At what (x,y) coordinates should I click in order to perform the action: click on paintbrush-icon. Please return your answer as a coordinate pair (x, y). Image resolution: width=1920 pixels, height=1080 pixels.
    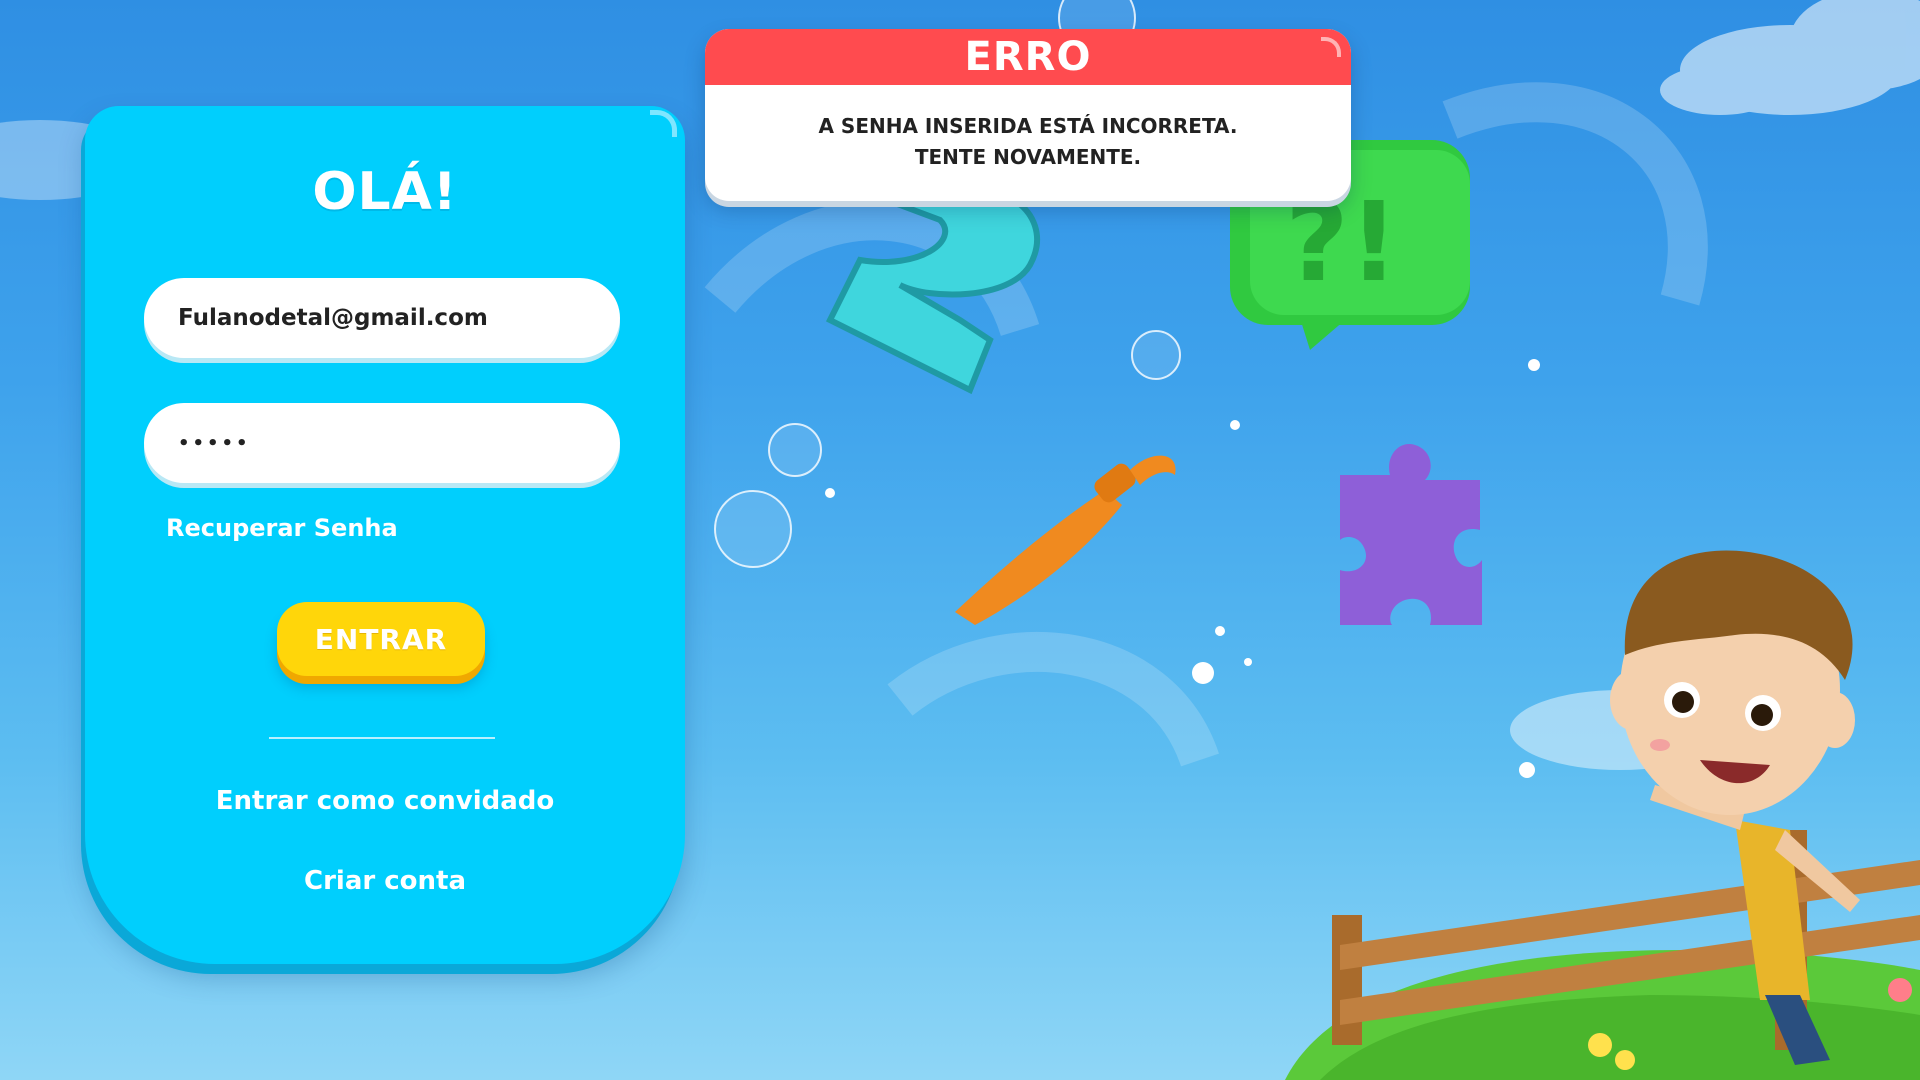
    Looking at the image, I should click on (1065, 540).